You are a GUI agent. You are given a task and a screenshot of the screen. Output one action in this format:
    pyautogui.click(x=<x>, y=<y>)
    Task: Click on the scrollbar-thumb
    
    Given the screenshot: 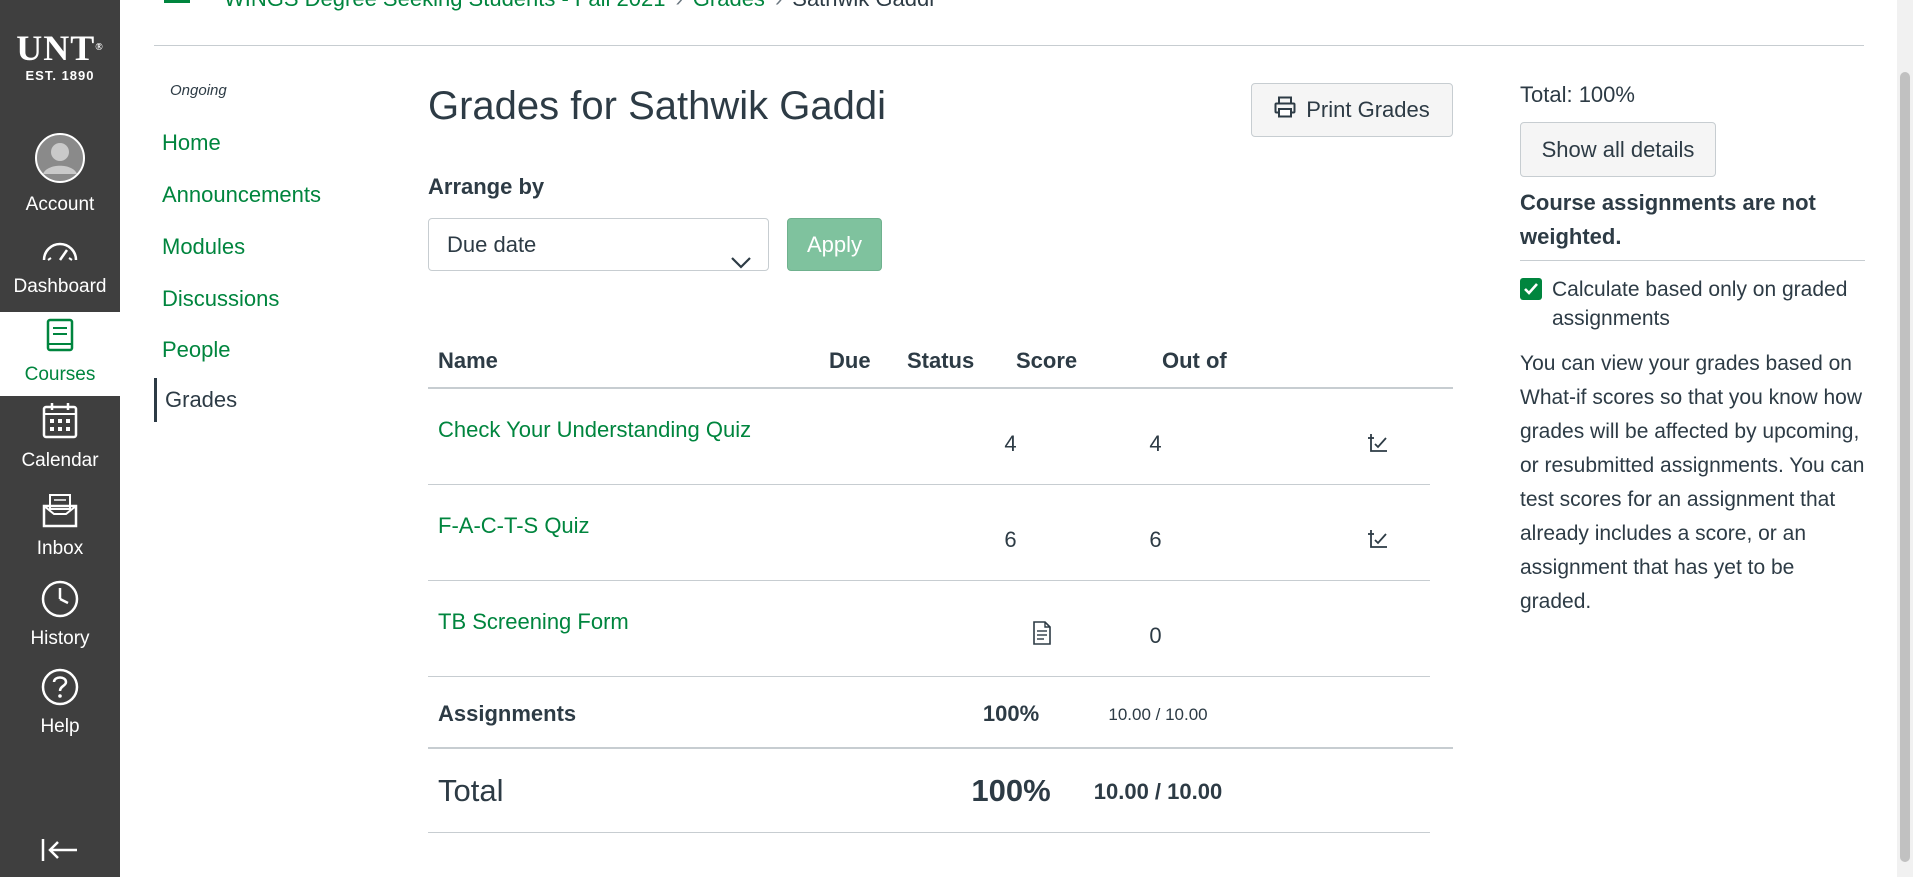 What is the action you would take?
    pyautogui.click(x=1905, y=467)
    